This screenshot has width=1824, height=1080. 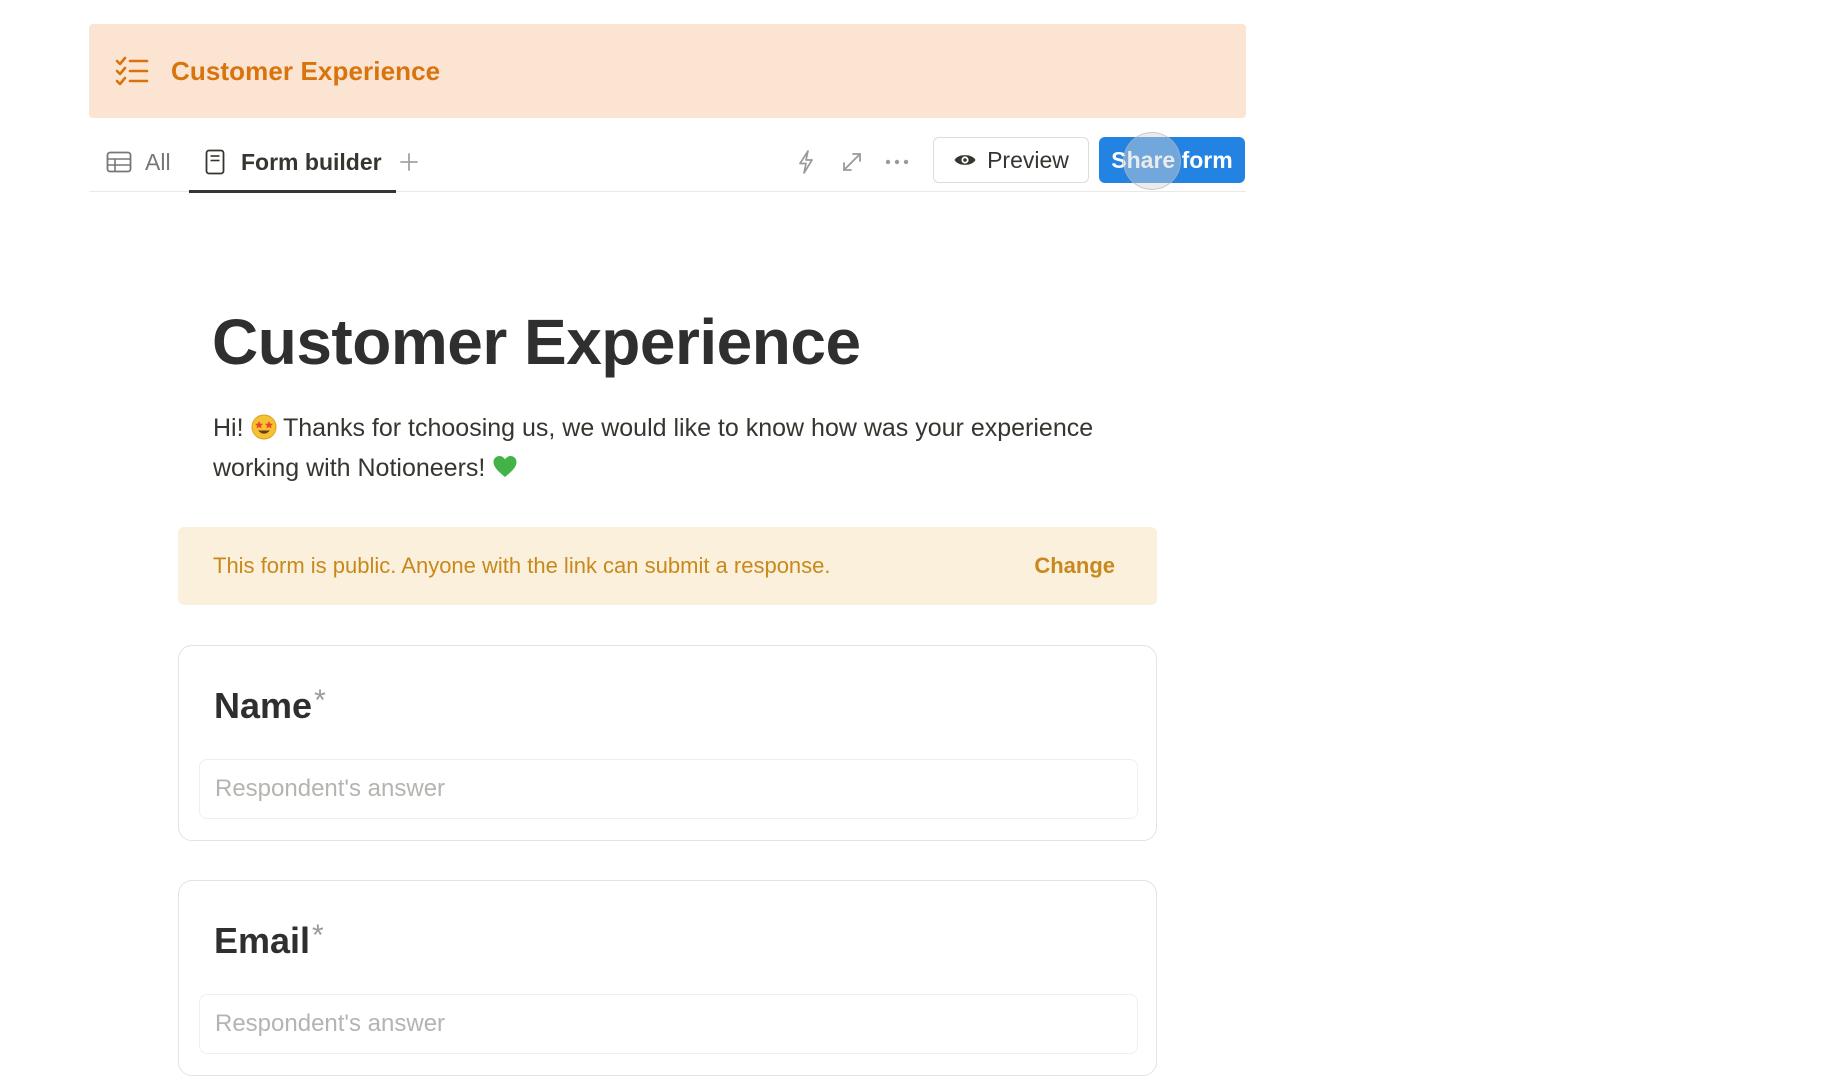 I want to click on tab-all-label: All, so click(x=158, y=161).